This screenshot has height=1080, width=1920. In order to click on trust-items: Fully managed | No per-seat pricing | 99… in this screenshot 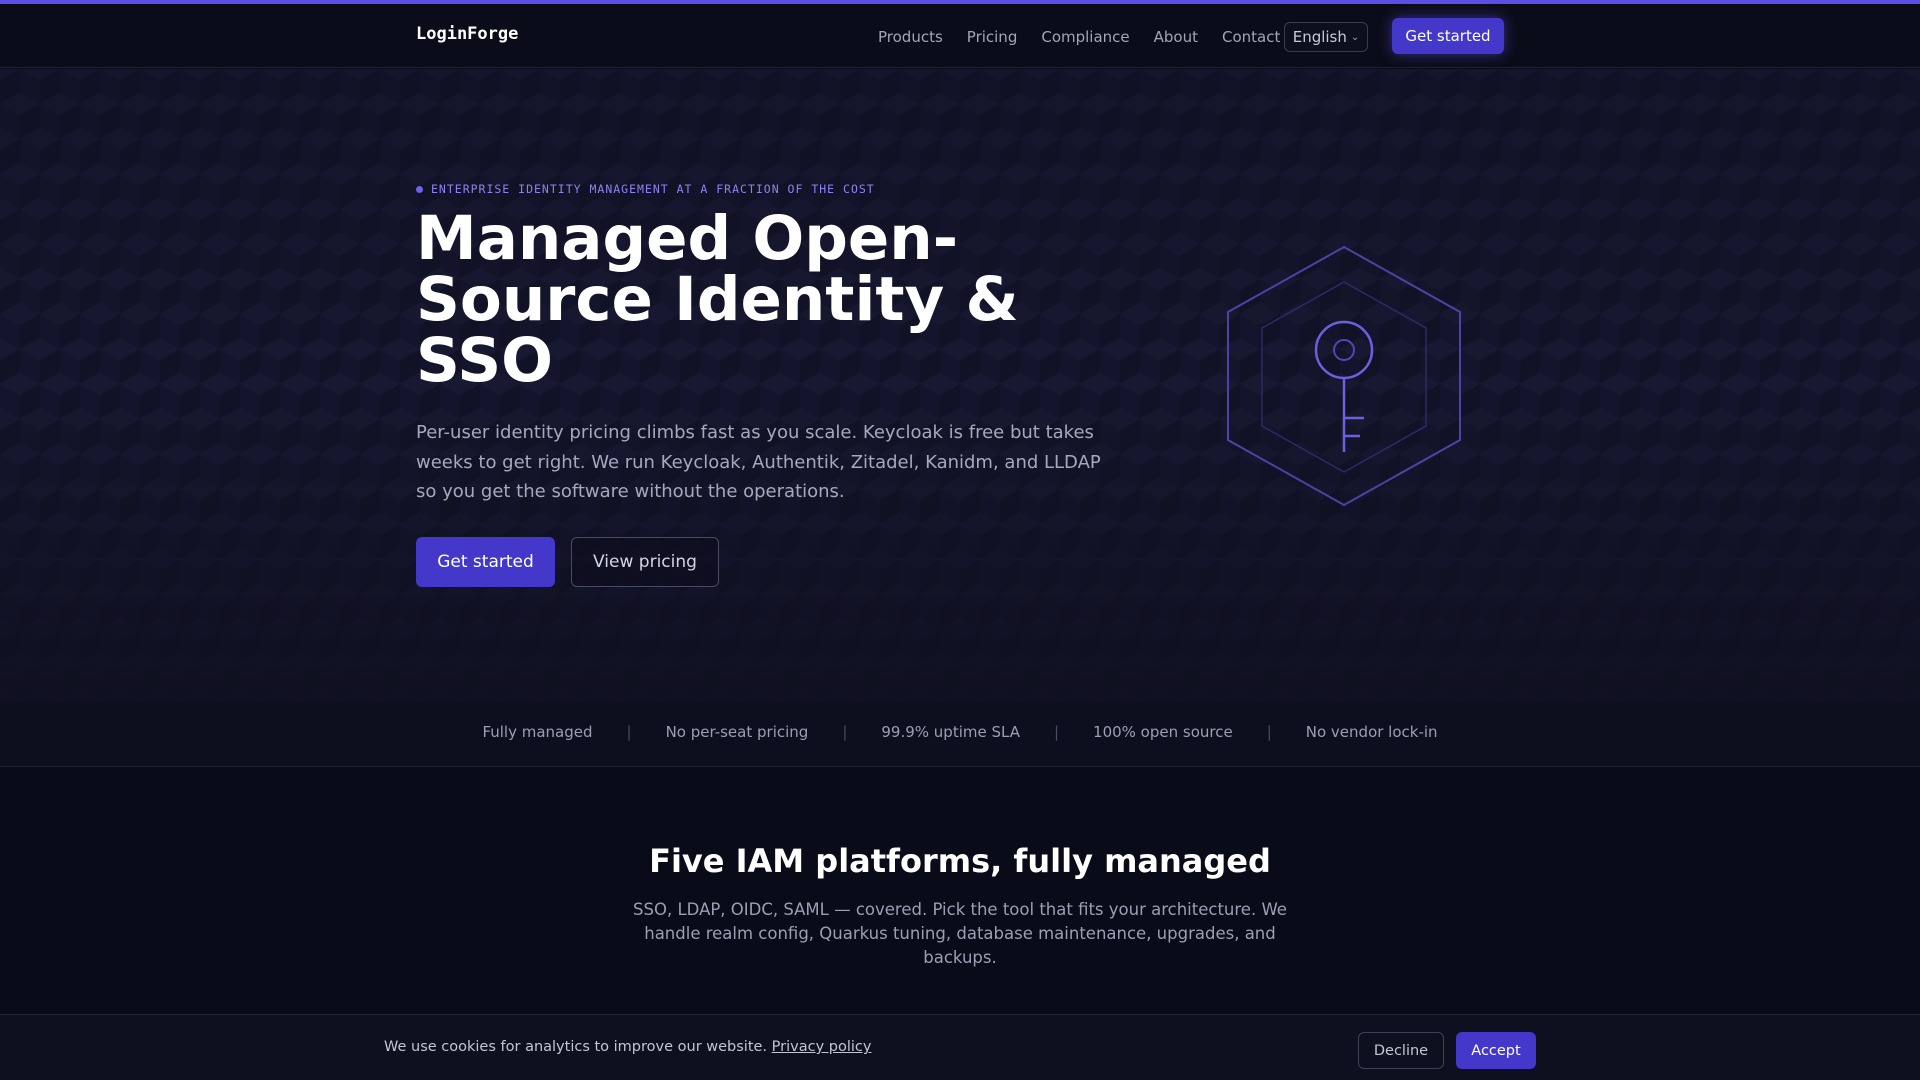, I will do `click(960, 732)`.